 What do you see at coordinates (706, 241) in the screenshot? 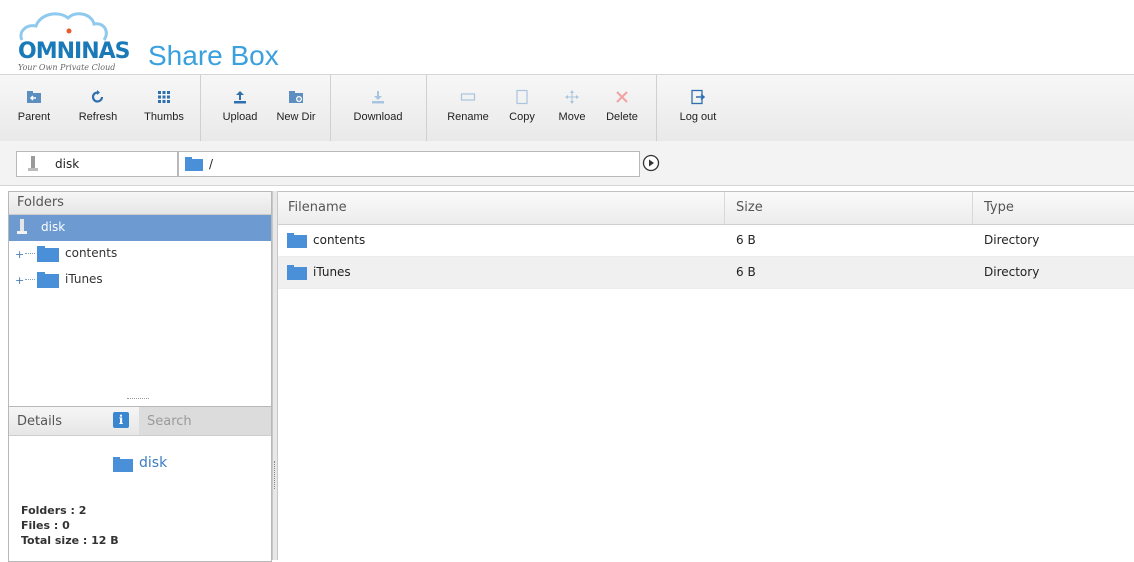
I see `table-row: contents 6 B Directory` at bounding box center [706, 241].